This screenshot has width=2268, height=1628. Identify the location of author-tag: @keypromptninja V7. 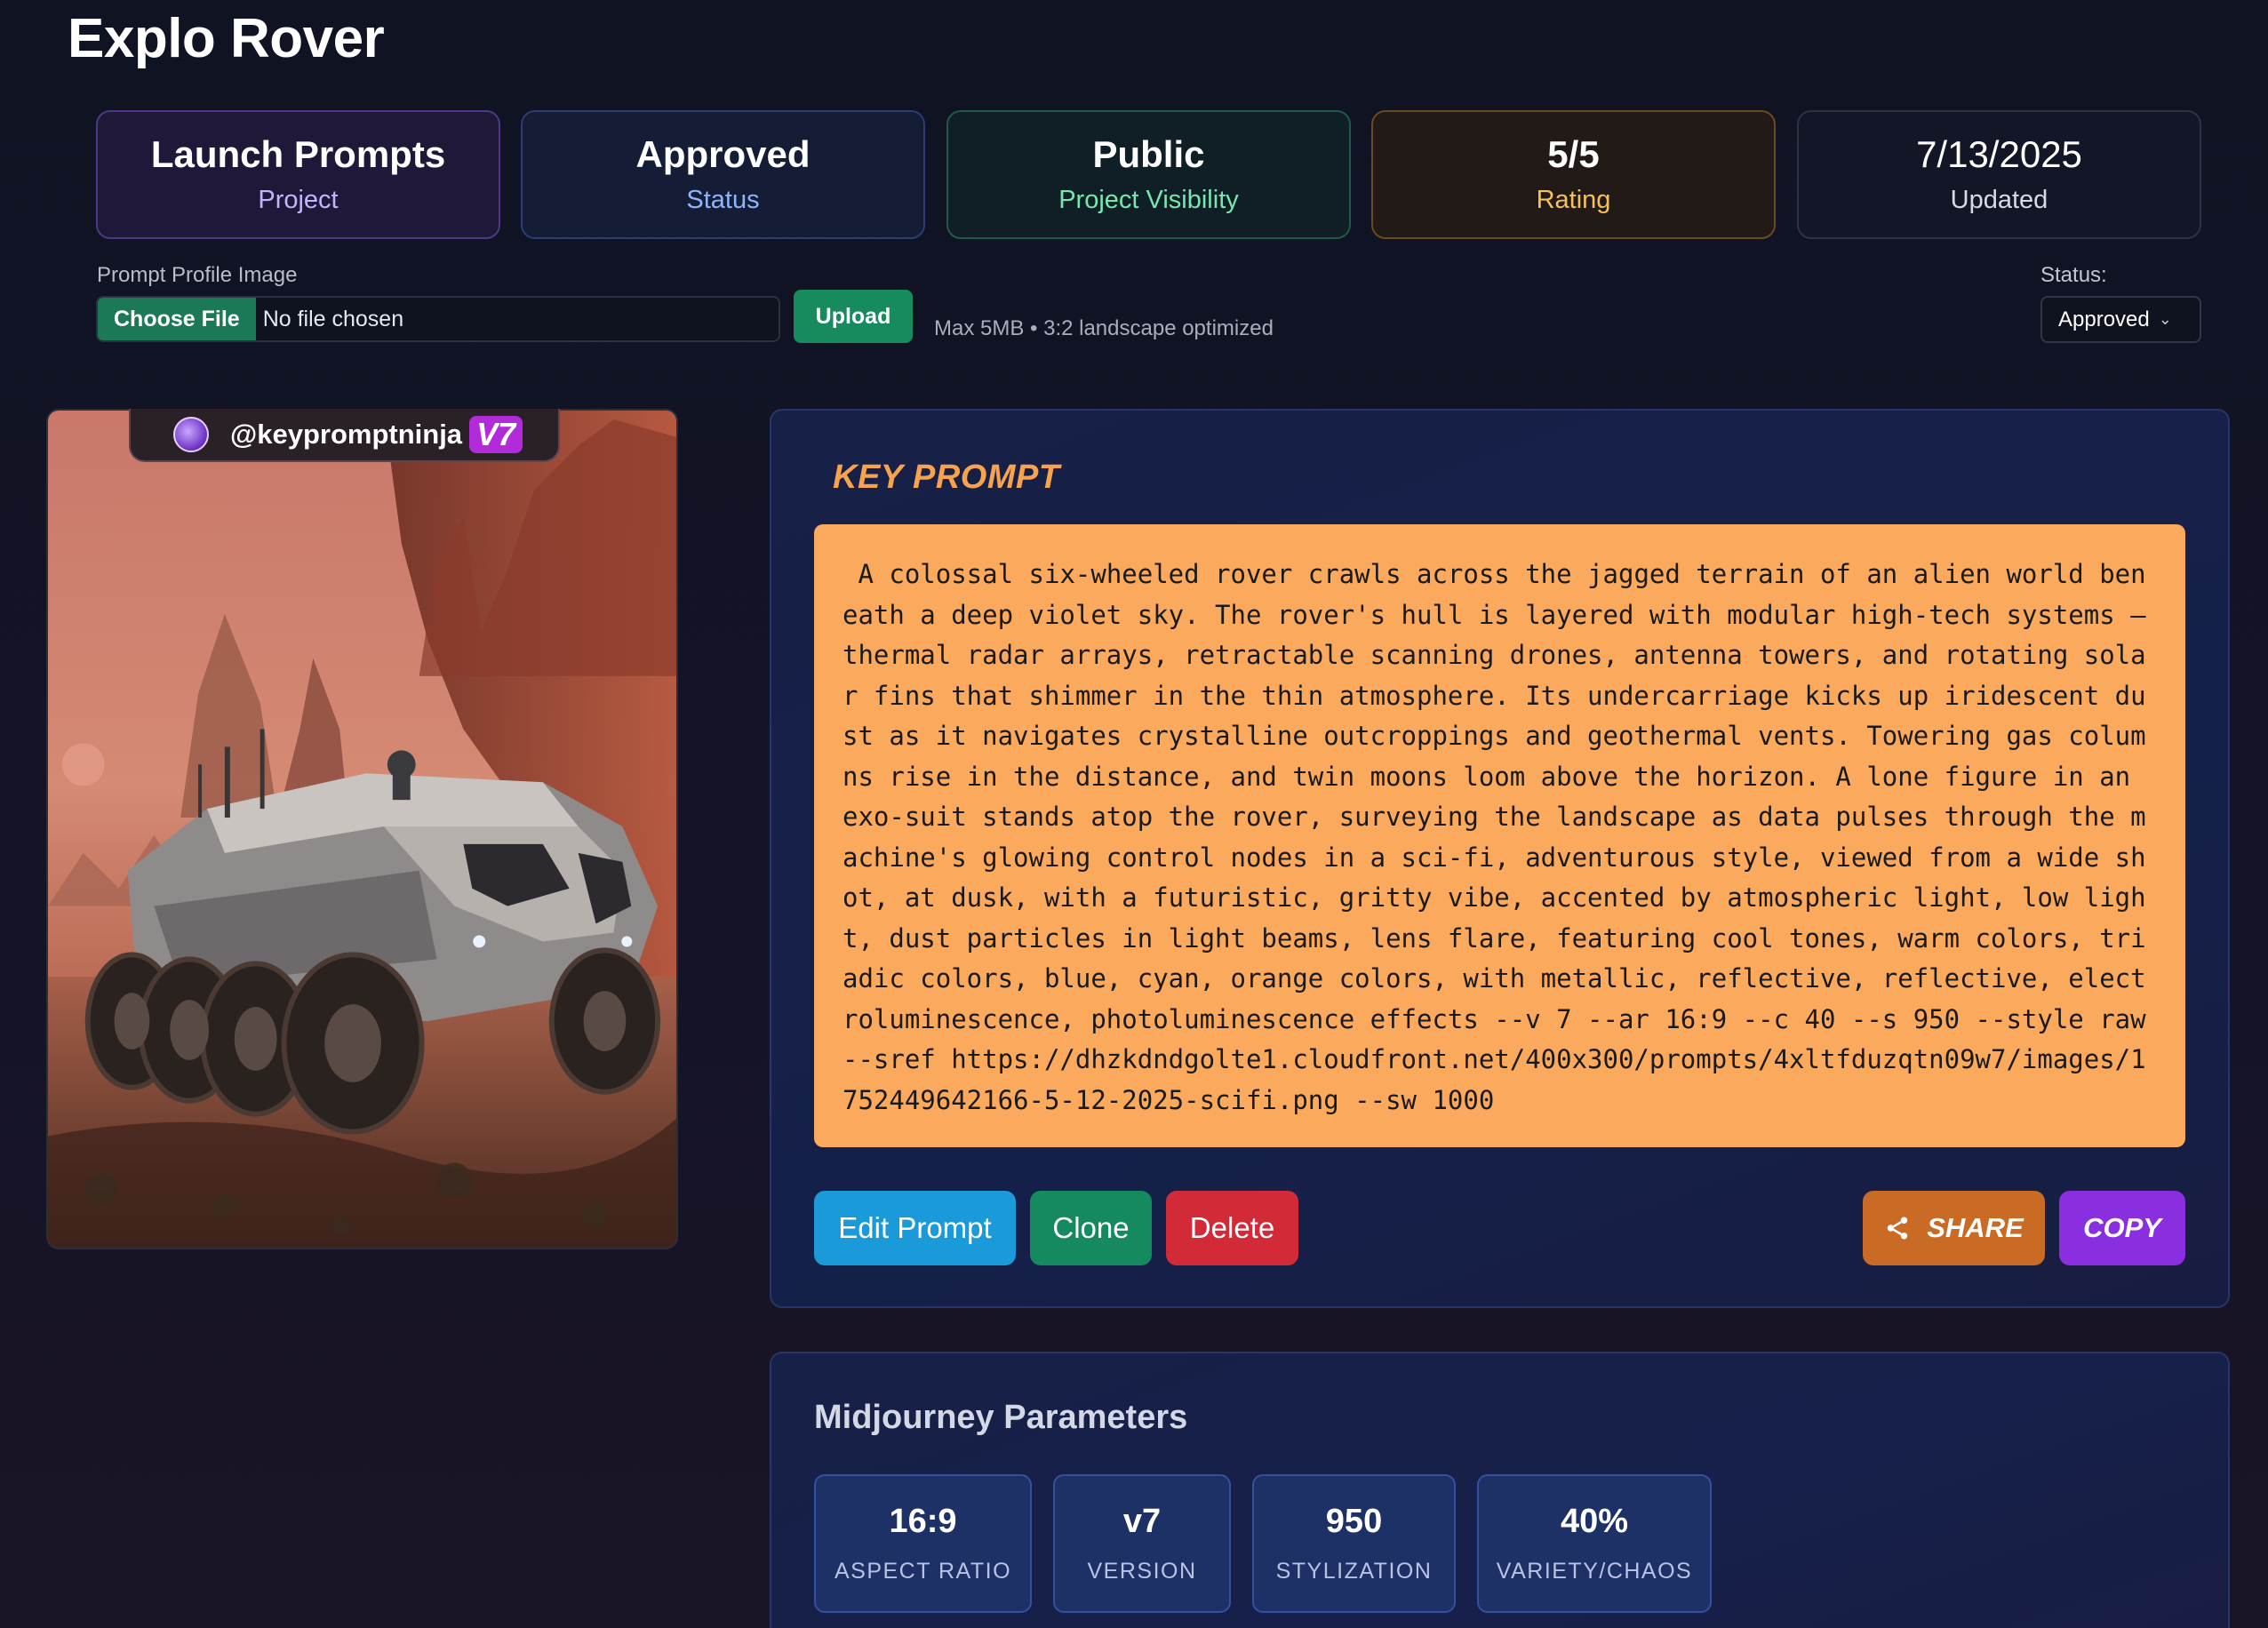
(344, 436).